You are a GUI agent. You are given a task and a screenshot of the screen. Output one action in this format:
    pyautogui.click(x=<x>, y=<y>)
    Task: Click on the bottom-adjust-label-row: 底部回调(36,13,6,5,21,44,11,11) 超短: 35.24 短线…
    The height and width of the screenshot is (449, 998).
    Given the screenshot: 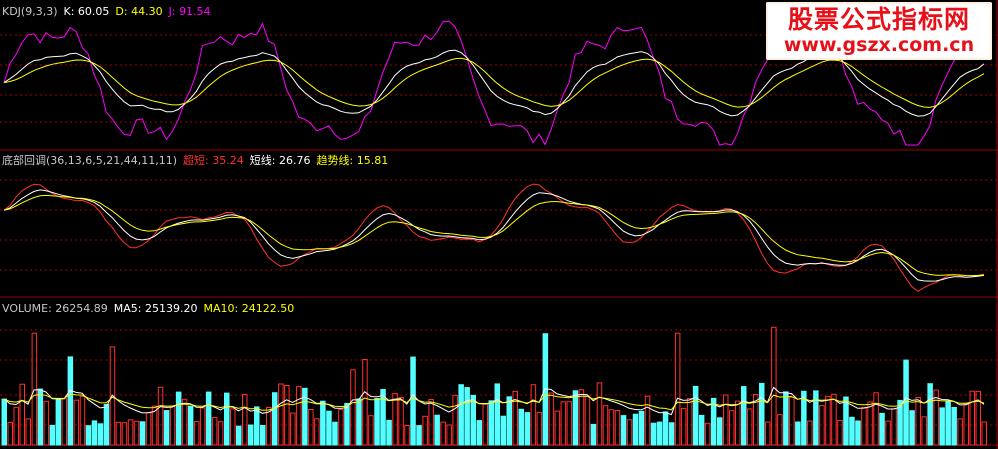 What is the action you would take?
    pyautogui.click(x=195, y=161)
    